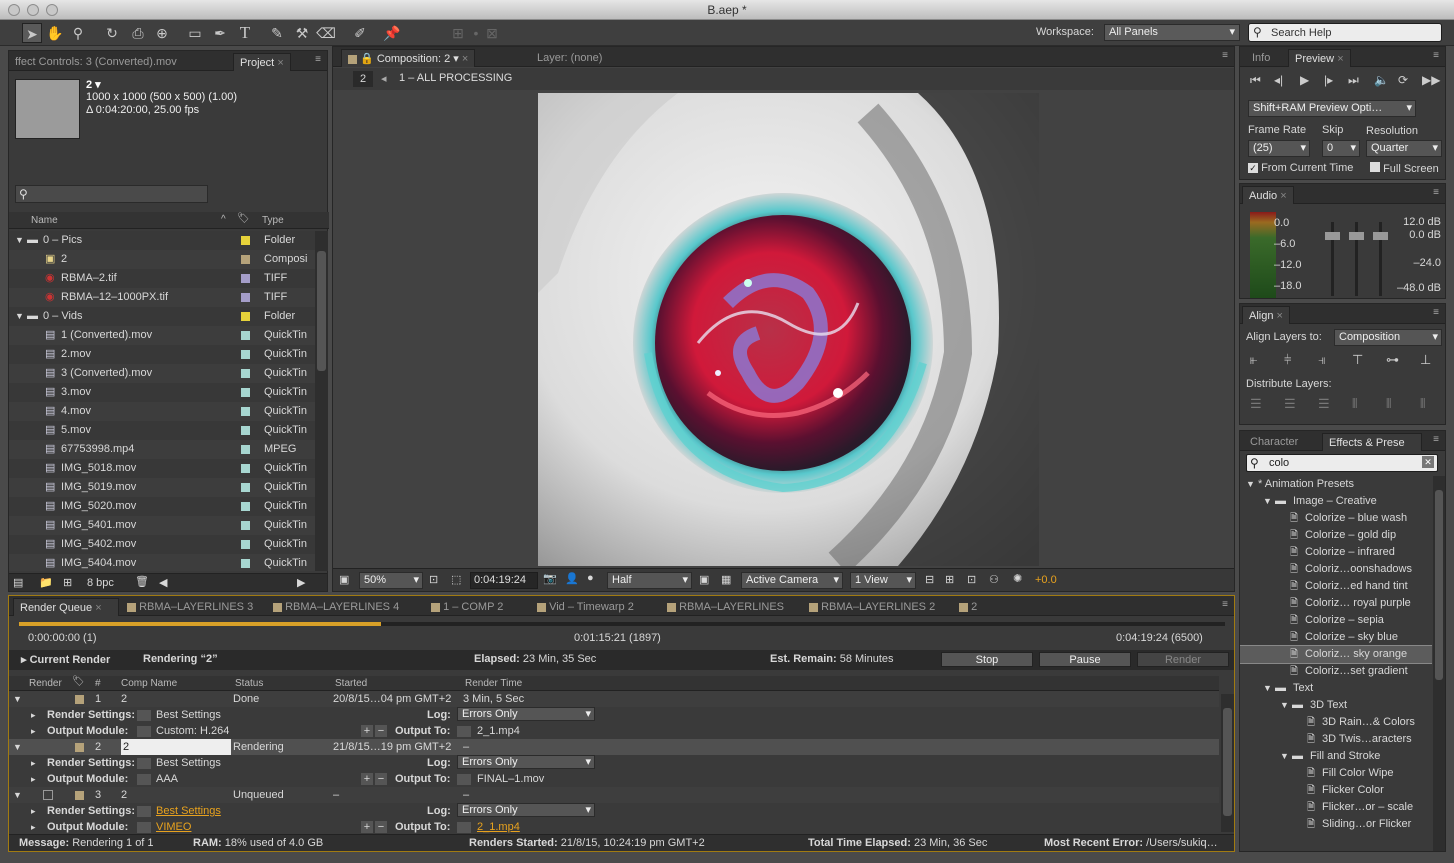  I want to click on col-render-time: Render Time, so click(493, 683).